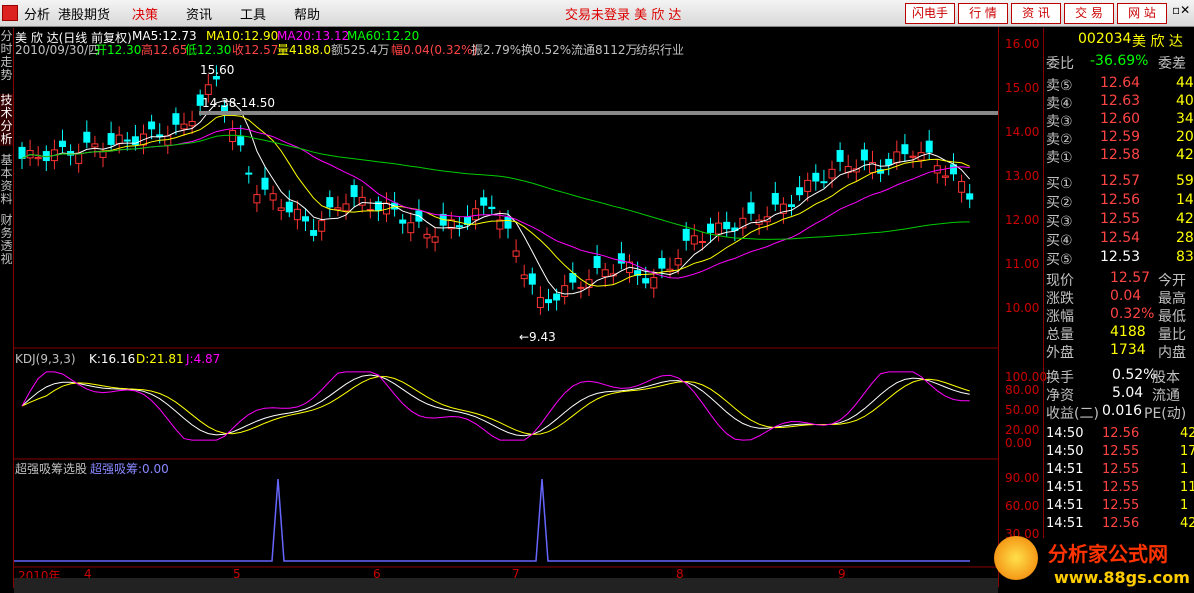  What do you see at coordinates (1092, 562) in the screenshot?
I see `watermark: 分析家公式网 www.88gs.com` at bounding box center [1092, 562].